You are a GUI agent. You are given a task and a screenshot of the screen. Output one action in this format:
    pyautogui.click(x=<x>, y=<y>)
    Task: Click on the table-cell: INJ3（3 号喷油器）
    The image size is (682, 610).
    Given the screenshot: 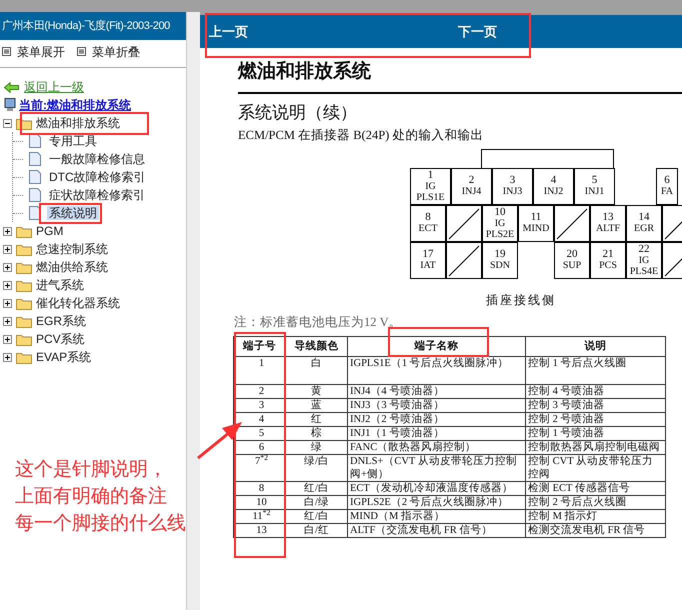 What is the action you would take?
    pyautogui.click(x=437, y=405)
    